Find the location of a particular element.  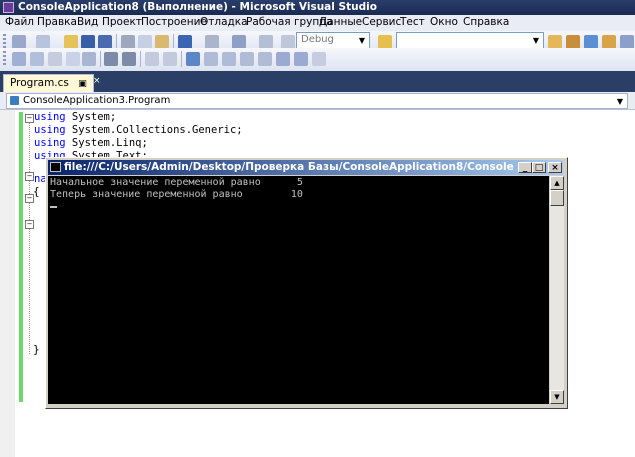

close-icon: ▣ is located at coordinates (82, 84).